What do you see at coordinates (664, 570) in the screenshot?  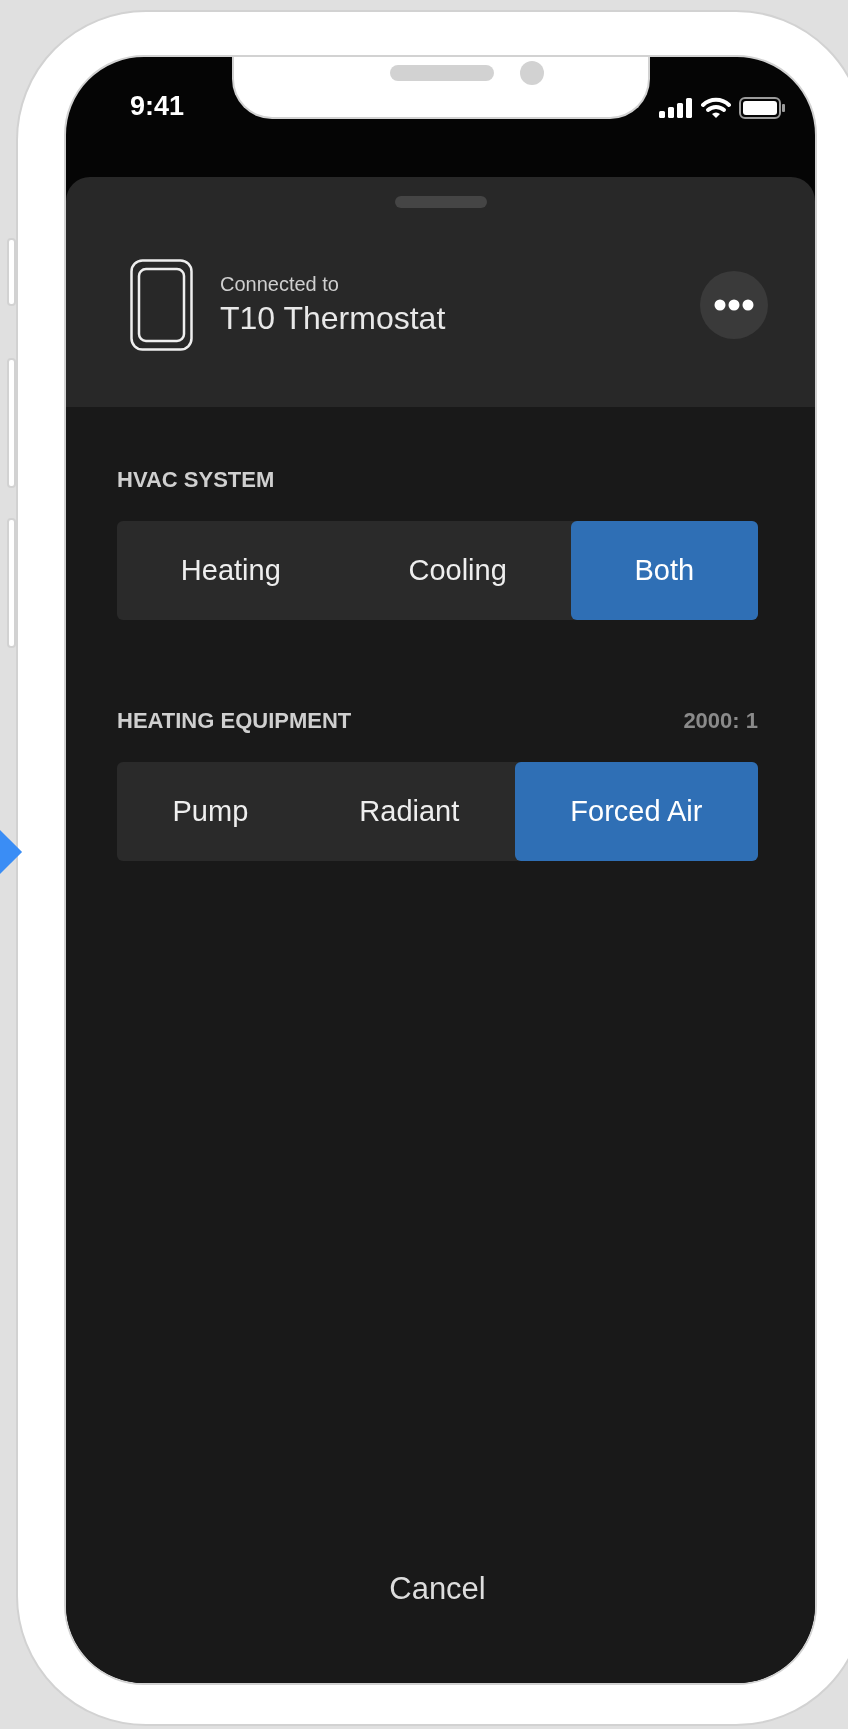 I see `segment-option: Both` at bounding box center [664, 570].